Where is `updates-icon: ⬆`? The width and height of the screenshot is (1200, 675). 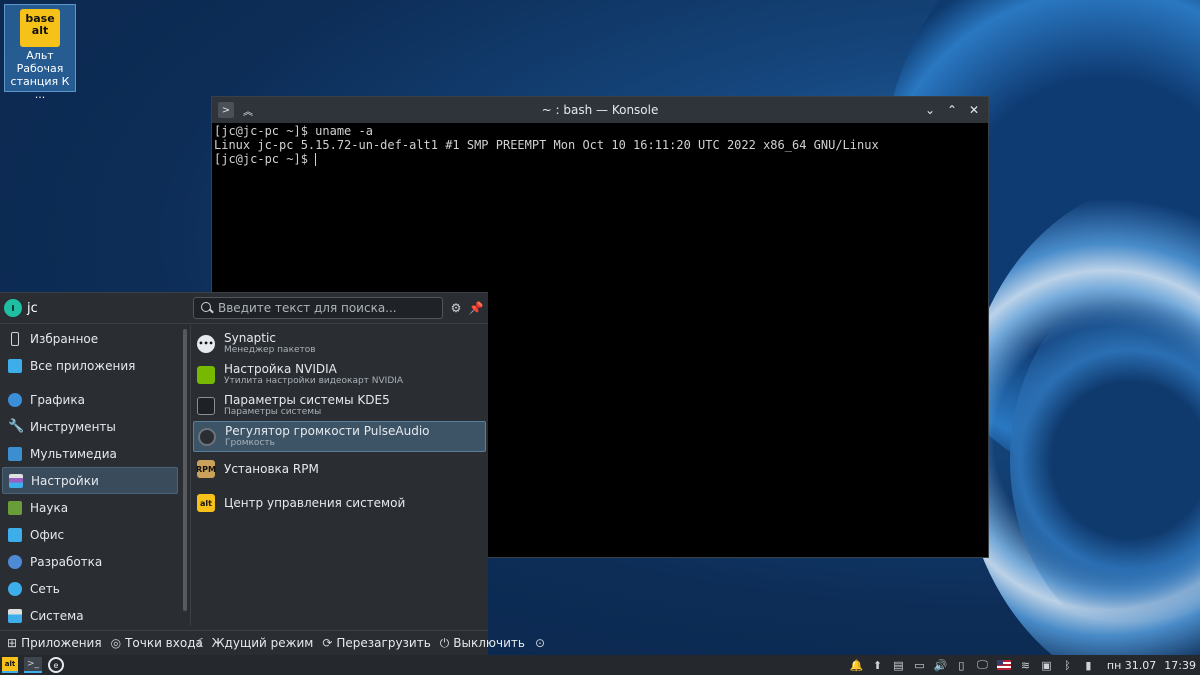 updates-icon: ⬆ is located at coordinates (877, 665).